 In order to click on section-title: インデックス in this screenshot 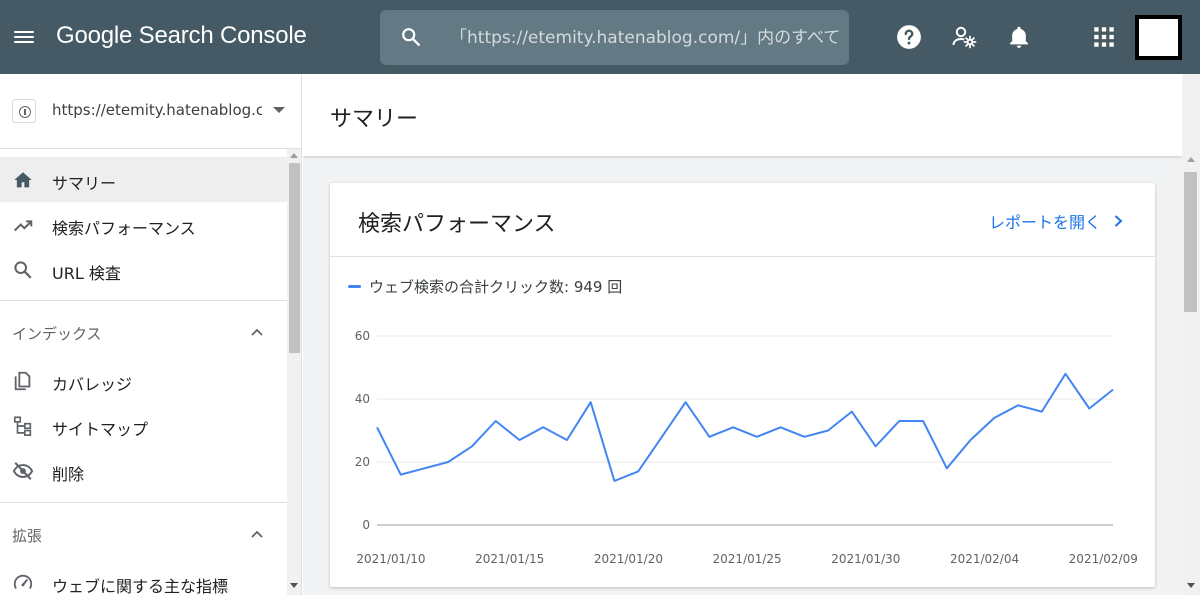, I will do `click(57, 334)`.